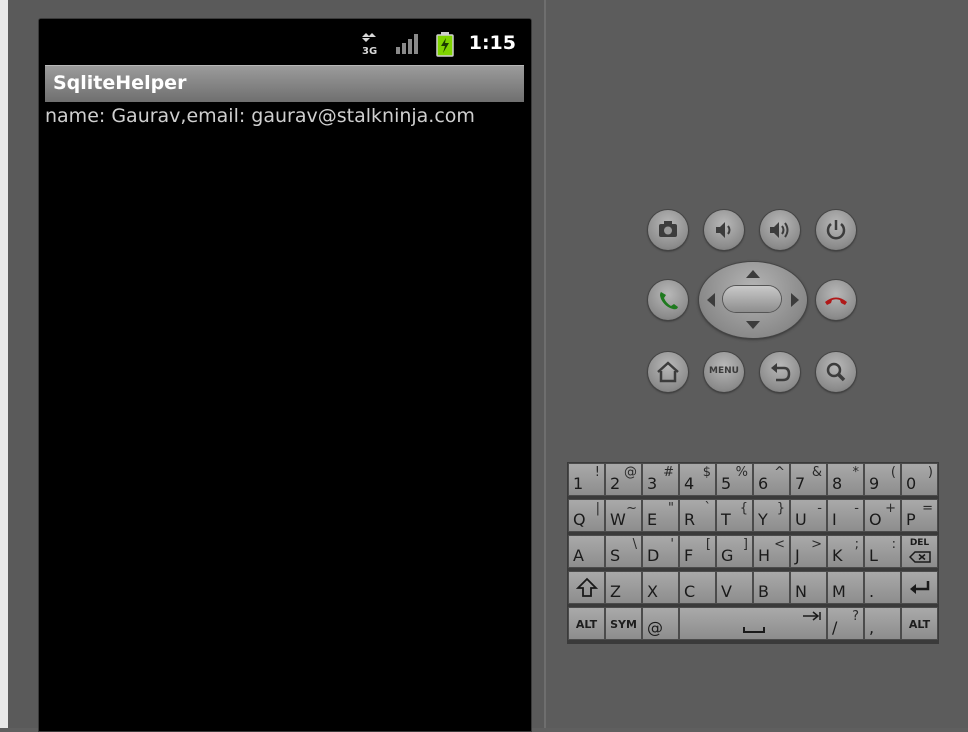 The height and width of the screenshot is (732, 968). What do you see at coordinates (808, 479) in the screenshot?
I see `key-7: 7 &` at bounding box center [808, 479].